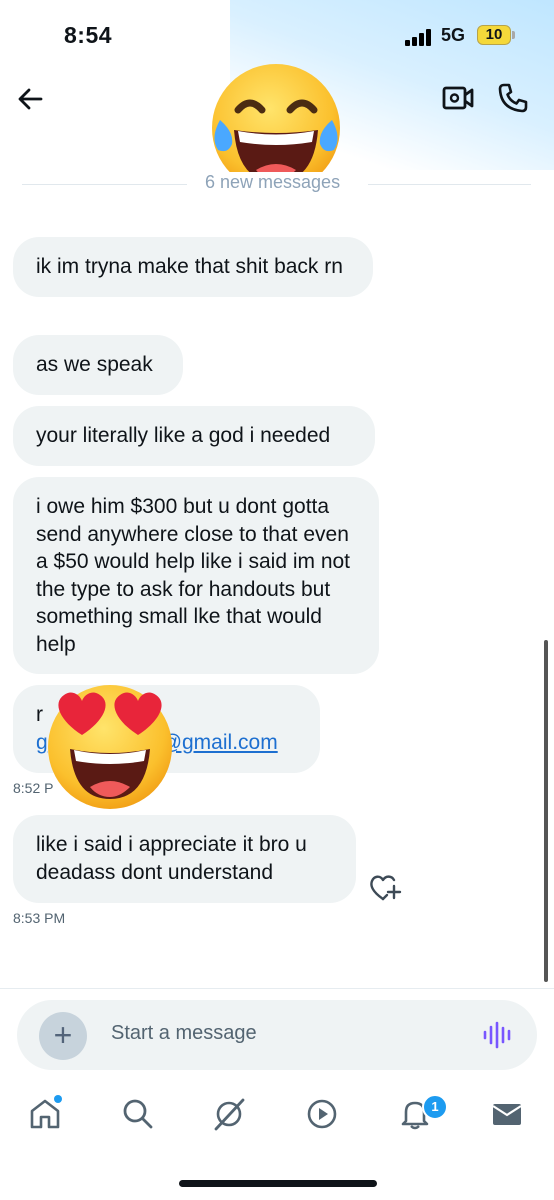  I want to click on battery-icon: 10, so click(494, 35).